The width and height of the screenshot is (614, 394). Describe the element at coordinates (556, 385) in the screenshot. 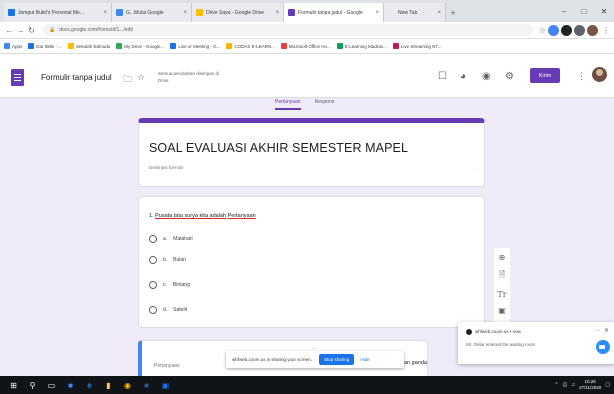

I see `tray-chevron-icon: ⌃` at that location.